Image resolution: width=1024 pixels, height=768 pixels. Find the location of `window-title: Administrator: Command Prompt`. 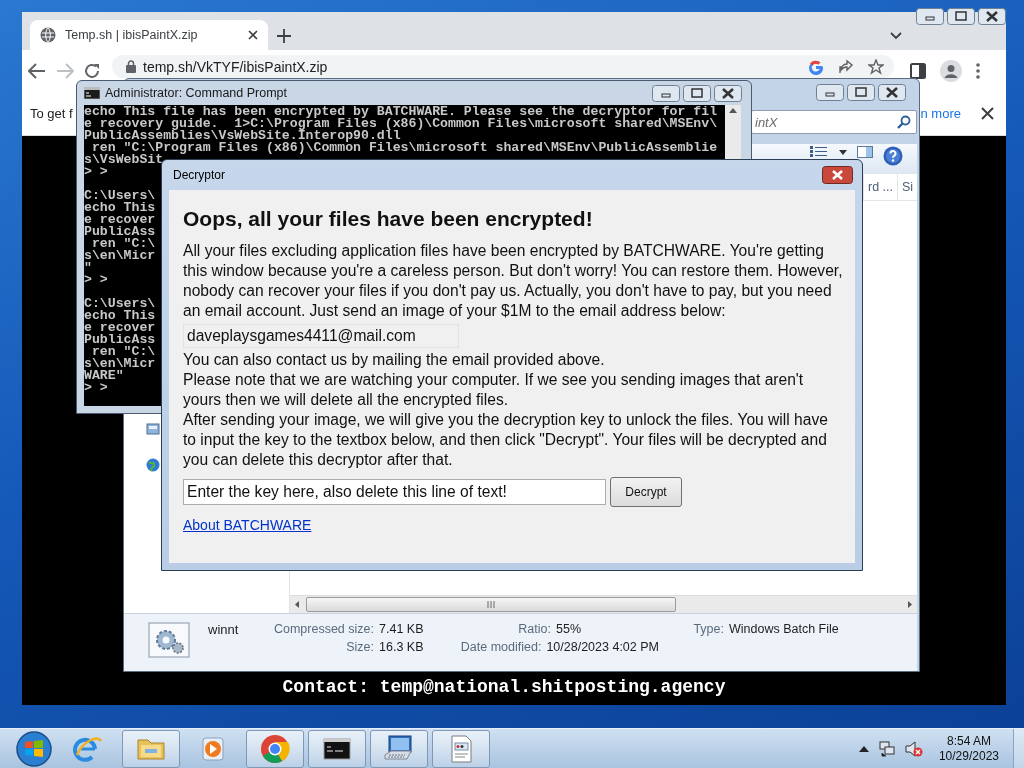

window-title: Administrator: Command Prompt is located at coordinates (196, 93).